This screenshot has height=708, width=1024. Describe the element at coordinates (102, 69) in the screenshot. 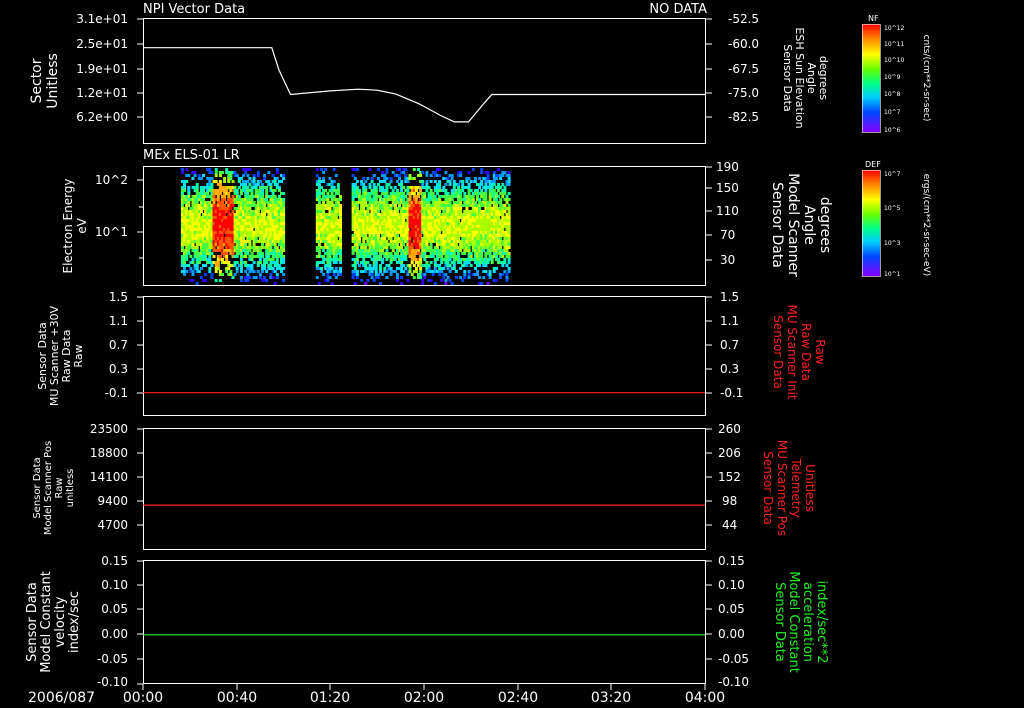

I see `p1-left-tick-2: 1.9e+01` at that location.